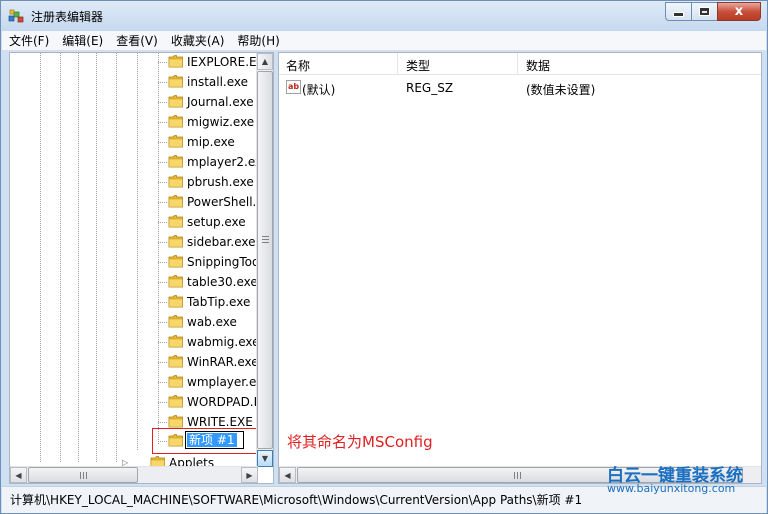 This screenshot has width=768, height=514. I want to click on column-header-data: 数据, so click(538, 65).